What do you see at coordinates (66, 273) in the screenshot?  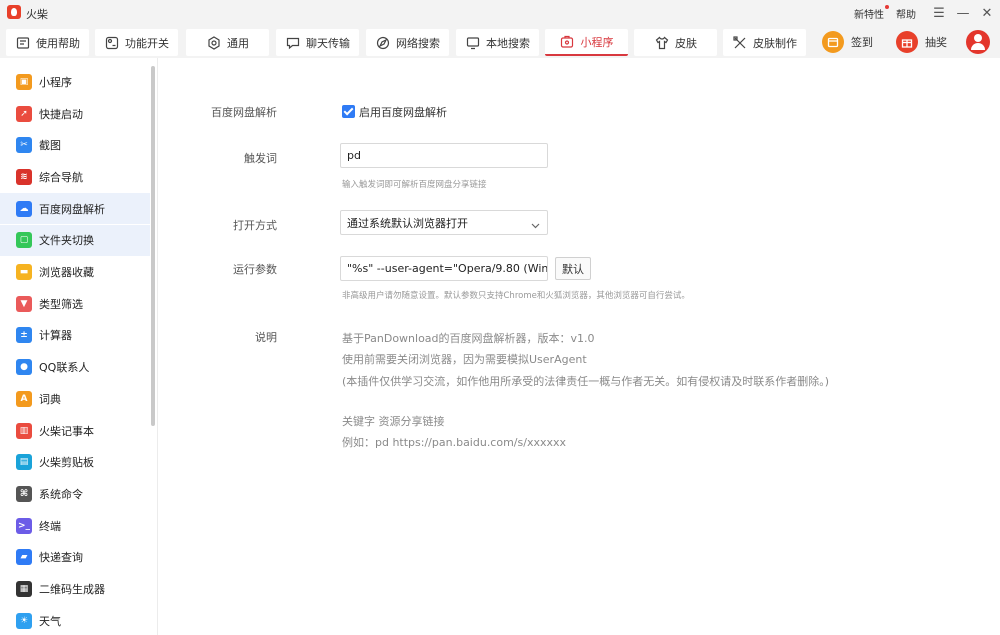 I see `sidebar-item-label: 浏览器收藏` at bounding box center [66, 273].